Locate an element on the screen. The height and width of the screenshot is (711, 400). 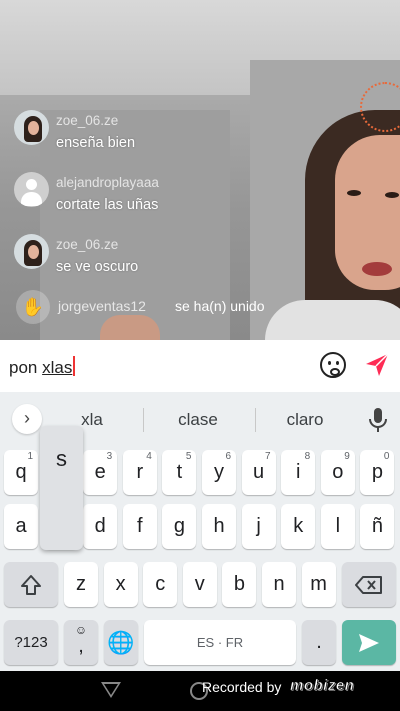
key-h: h is located at coordinates (219, 526).